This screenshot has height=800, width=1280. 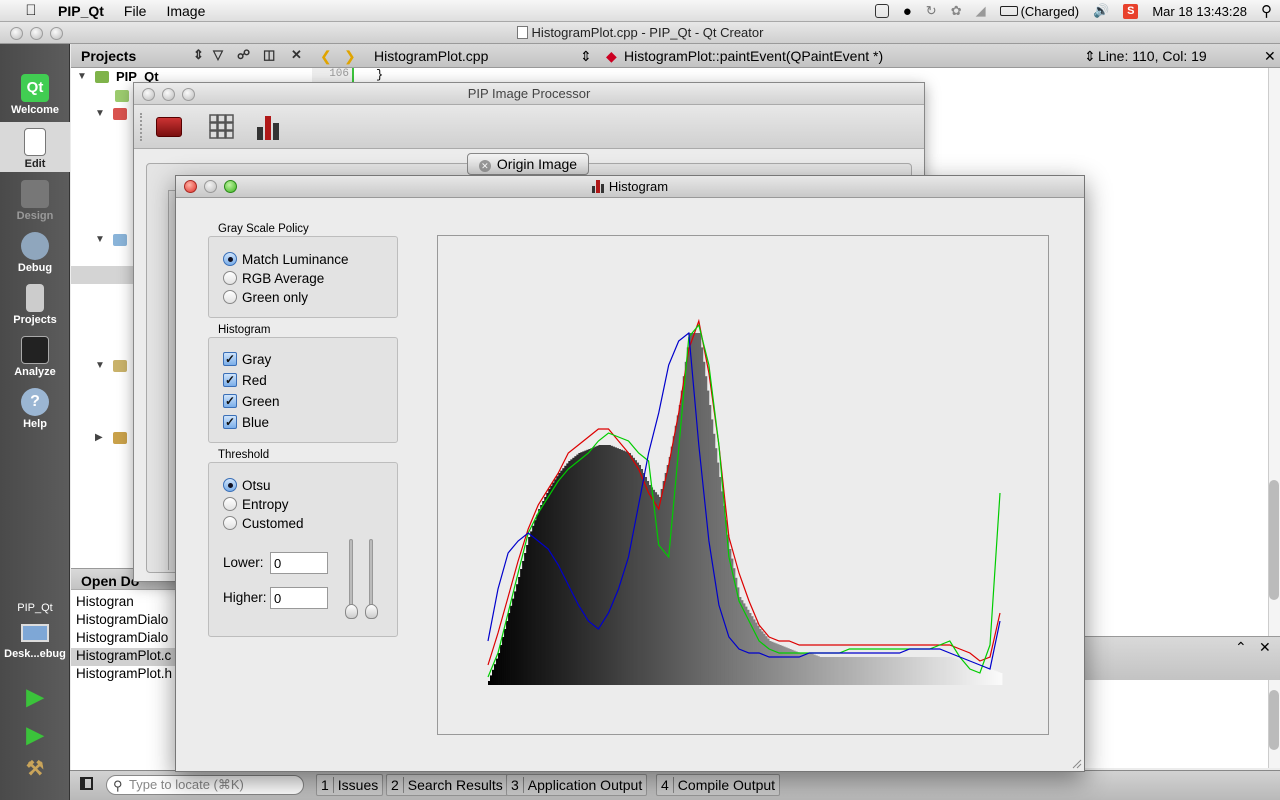 I want to click on window-icon, so click(x=881, y=11).